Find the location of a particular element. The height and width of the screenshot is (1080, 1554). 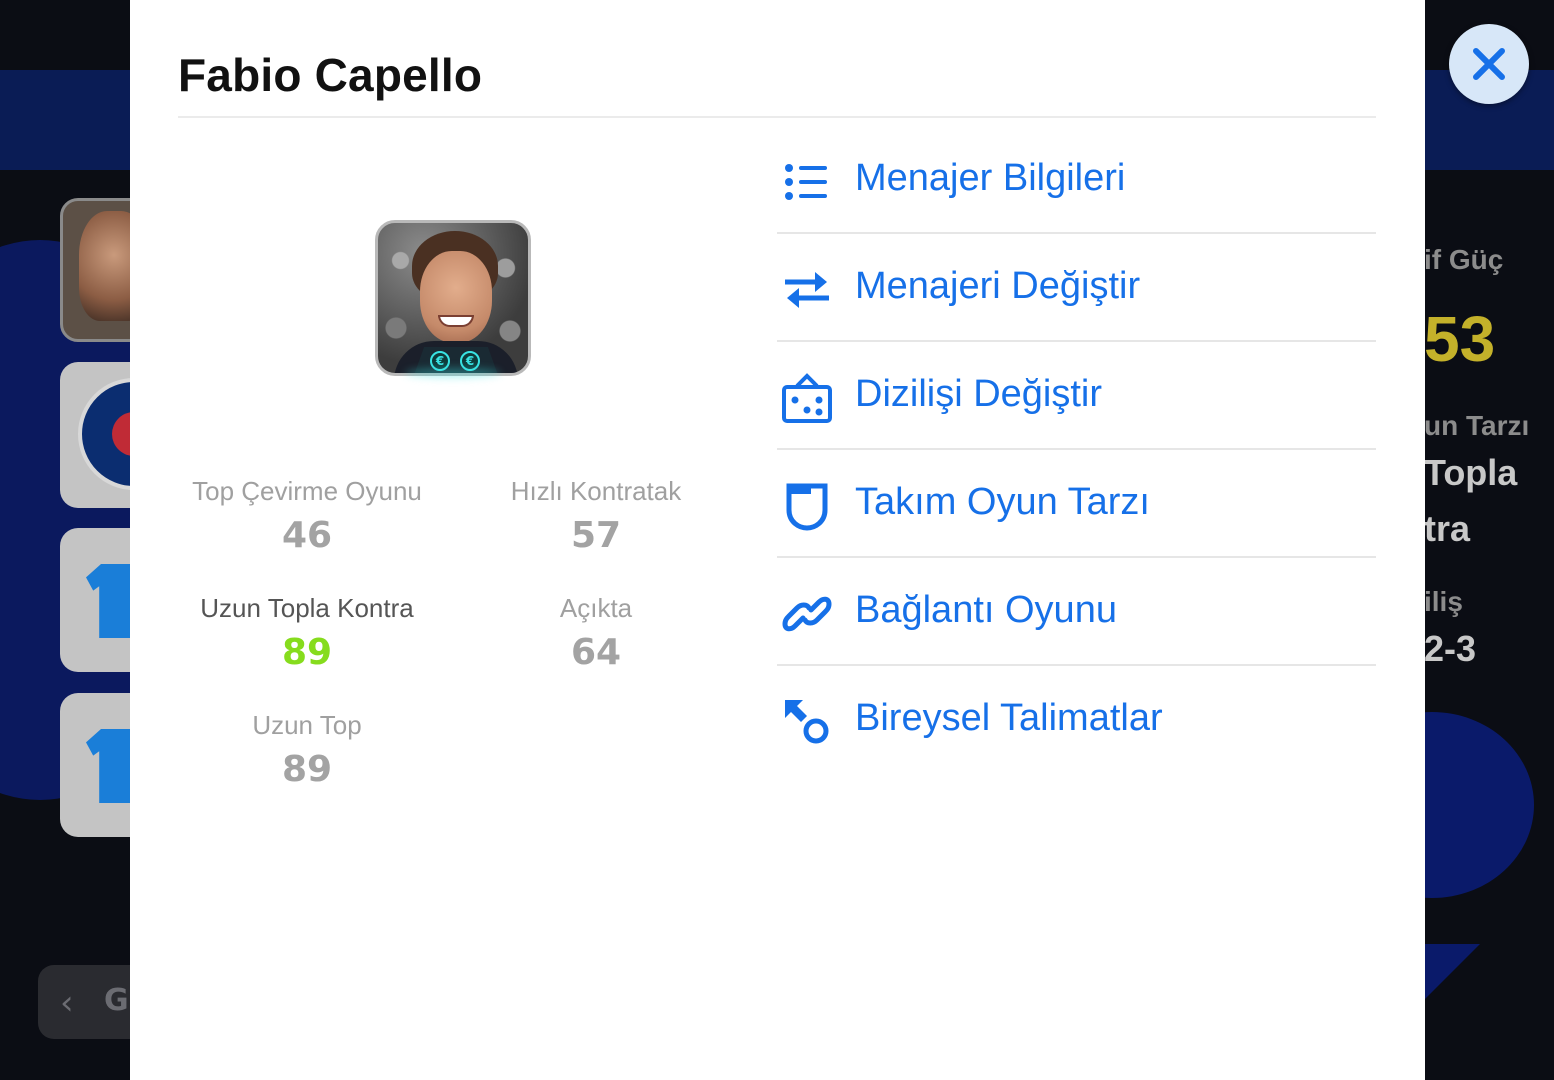

menu-item-label: Menajeri Değiştir is located at coordinates (998, 286).